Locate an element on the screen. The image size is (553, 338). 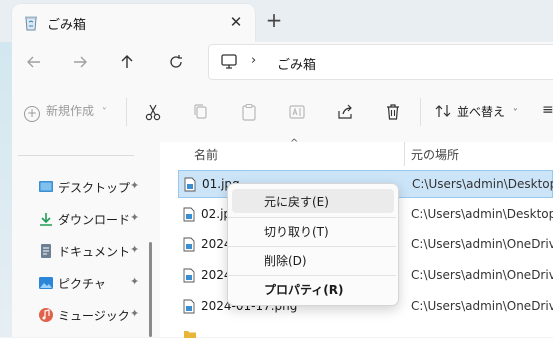
up-arrow-icon is located at coordinates (127, 61).